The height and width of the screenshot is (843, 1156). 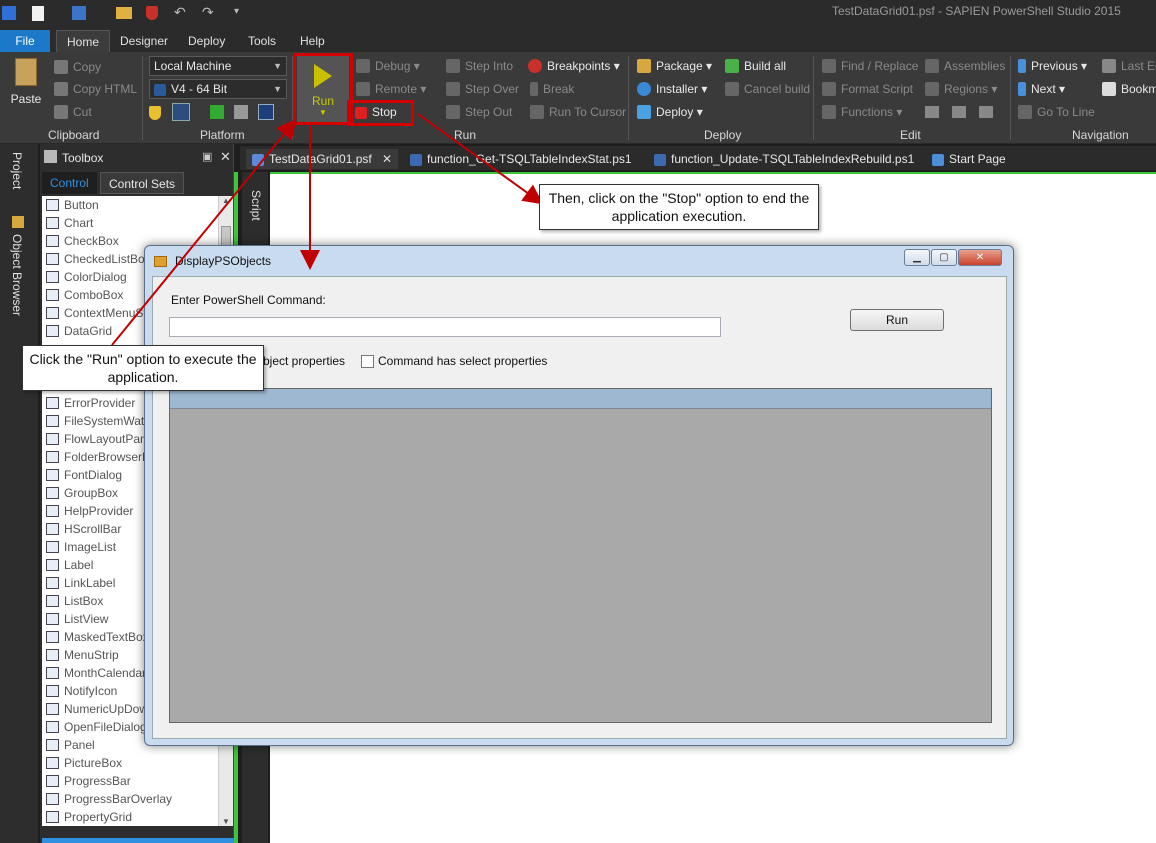 I want to click on ps1-file-icon, so click(x=660, y=160).